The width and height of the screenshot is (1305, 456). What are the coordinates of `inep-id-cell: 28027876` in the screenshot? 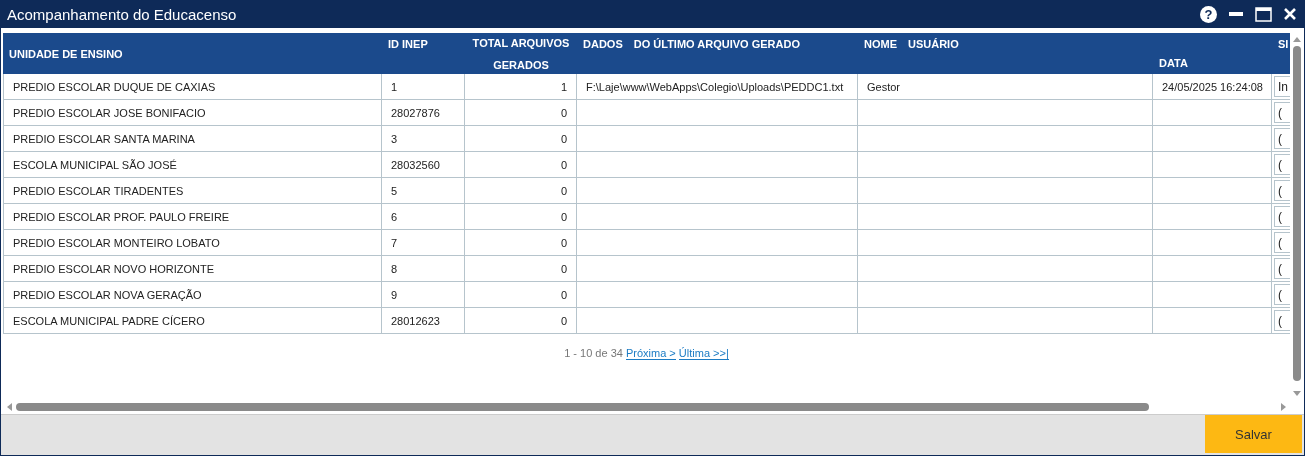 It's located at (423, 113).